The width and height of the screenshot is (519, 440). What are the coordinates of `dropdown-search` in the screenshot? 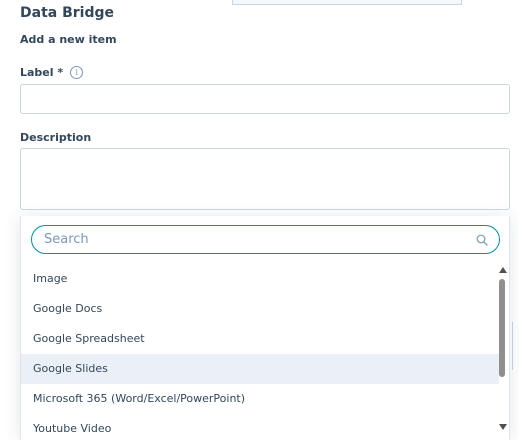 It's located at (265, 239).